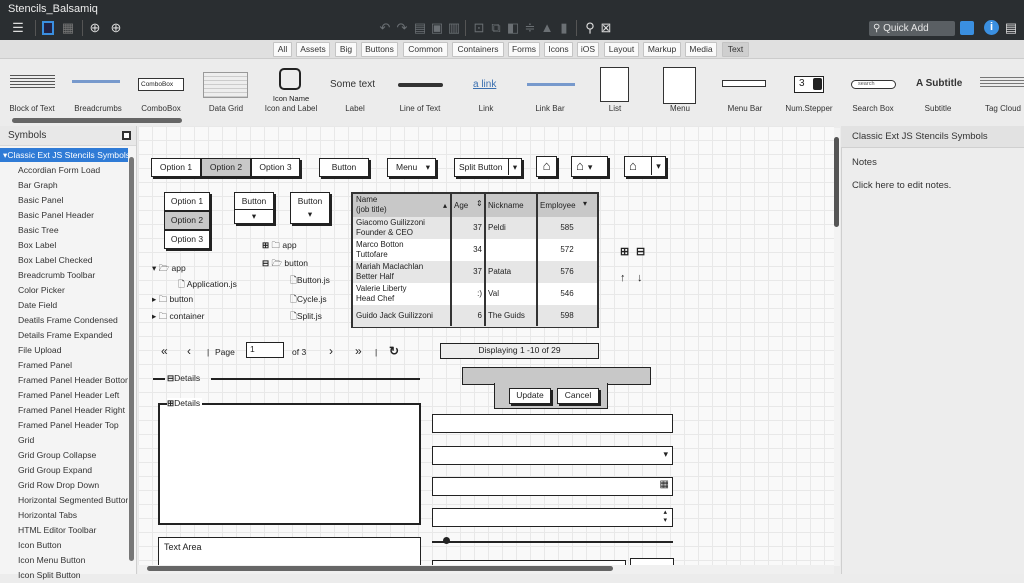  What do you see at coordinates (73, 560) in the screenshot?
I see `symbol-item: Icon Menu Button` at bounding box center [73, 560].